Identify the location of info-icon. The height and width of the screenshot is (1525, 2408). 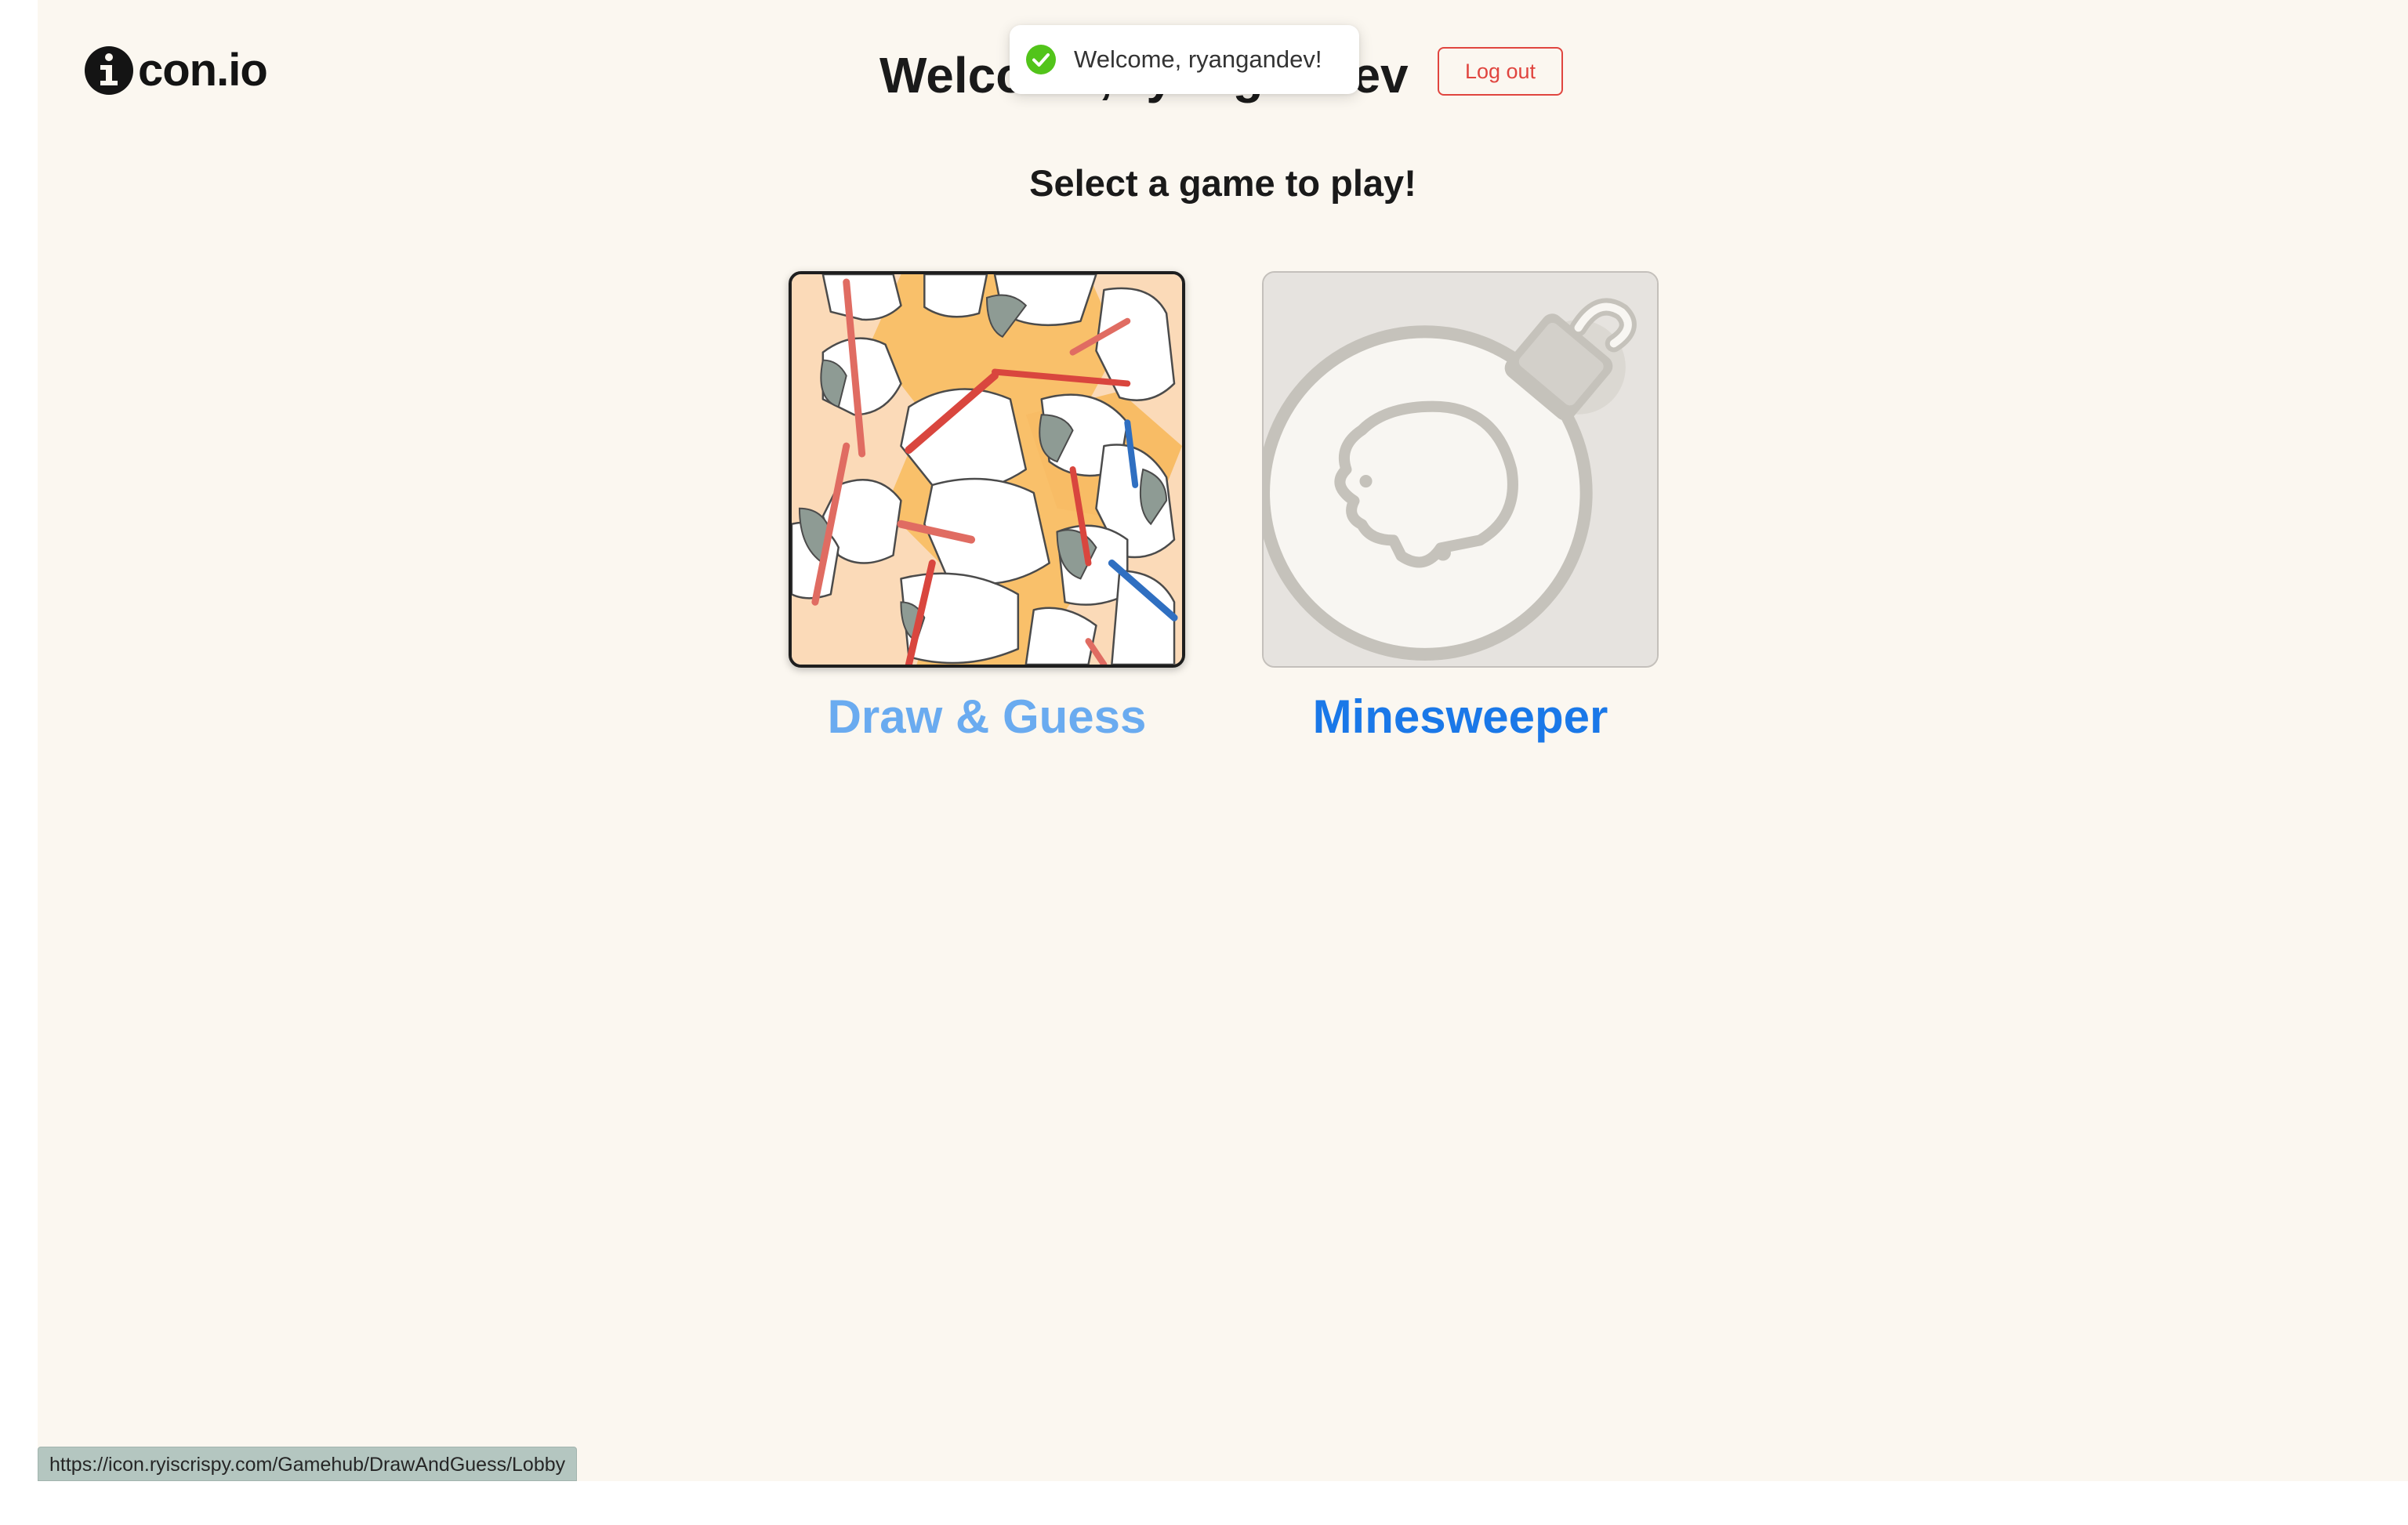
(109, 70).